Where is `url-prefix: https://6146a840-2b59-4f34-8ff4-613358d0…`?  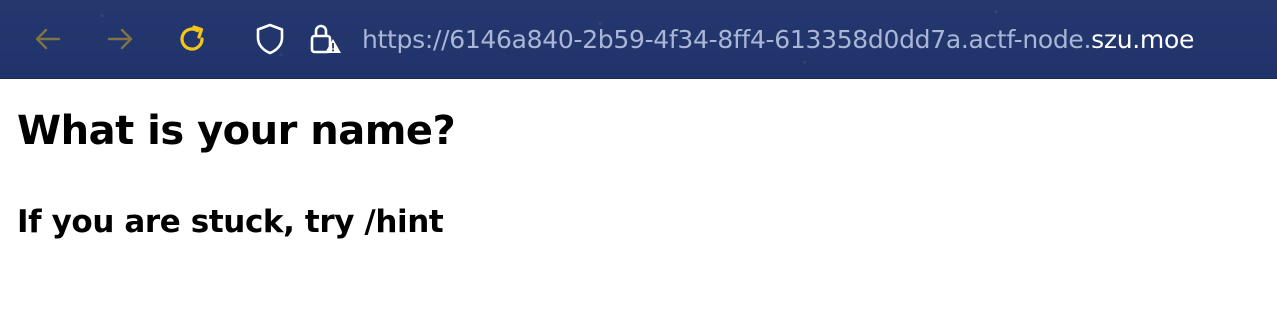
url-prefix: https://6146a840-2b59-4f34-8ff4-613358d0… is located at coordinates (727, 39).